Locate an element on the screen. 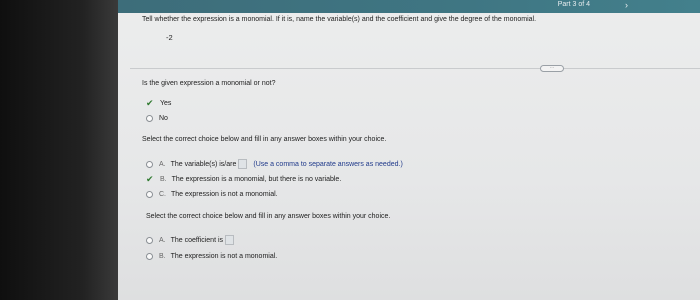 Image resolution: width=700 pixels, height=300 pixels. option-letter: C. is located at coordinates (162, 194).